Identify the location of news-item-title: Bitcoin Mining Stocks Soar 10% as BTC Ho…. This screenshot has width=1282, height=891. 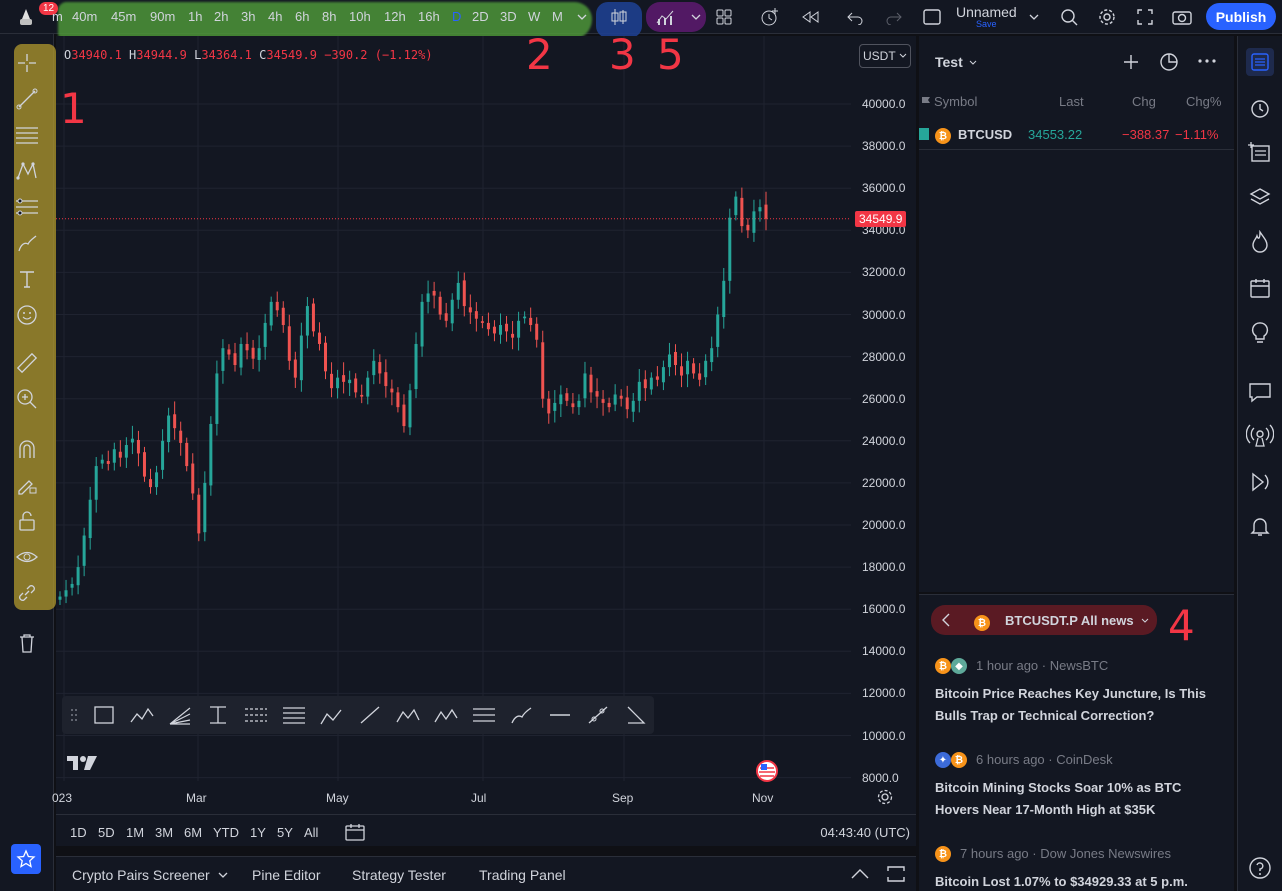
(1075, 799).